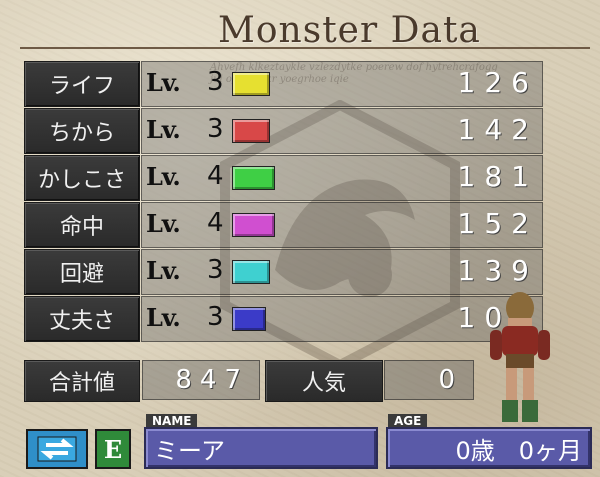 The height and width of the screenshot is (477, 600). I want to click on stat-row: ちから Lv. 3 142, so click(284, 131).